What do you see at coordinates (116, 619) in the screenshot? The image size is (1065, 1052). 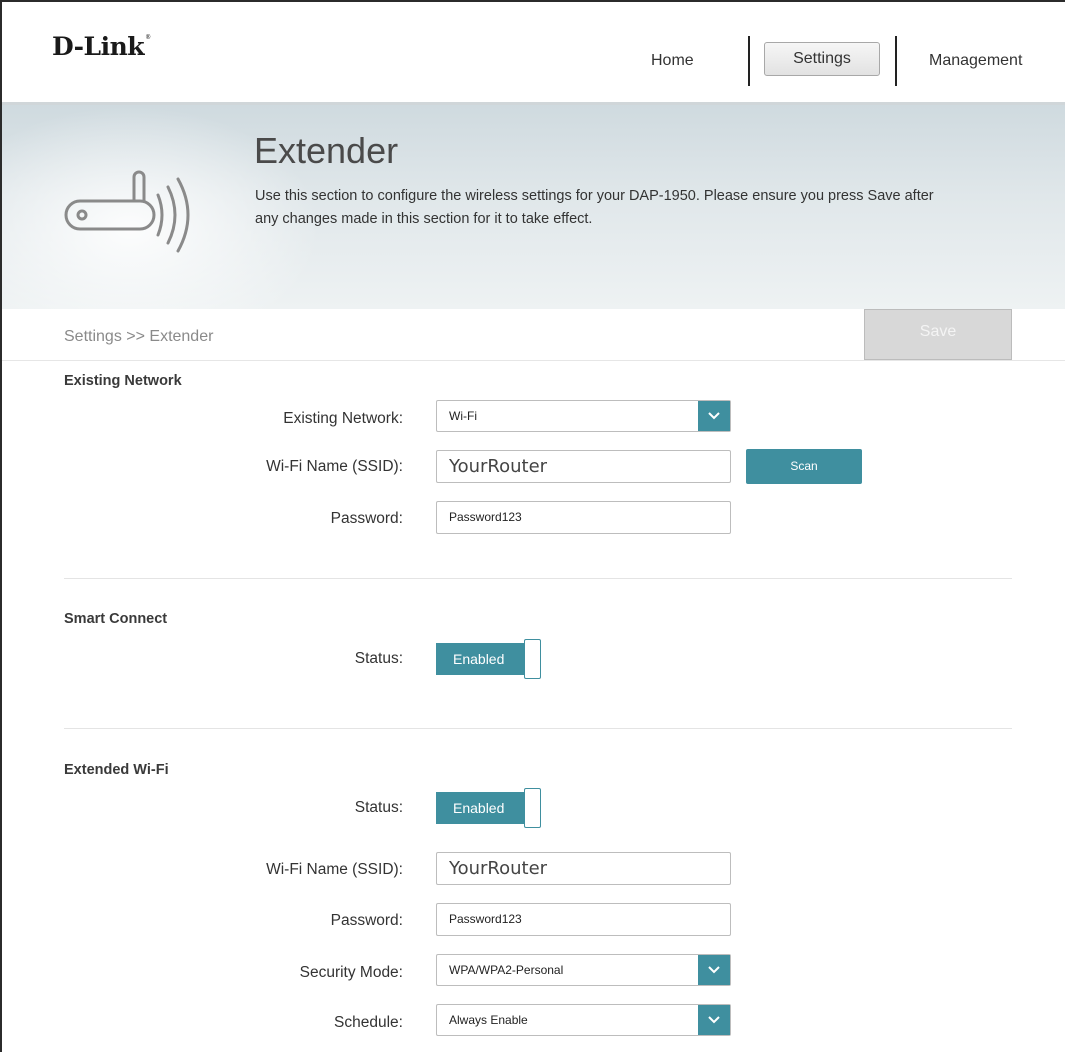 I see `section-title-smart-connect: Smart Connect` at bounding box center [116, 619].